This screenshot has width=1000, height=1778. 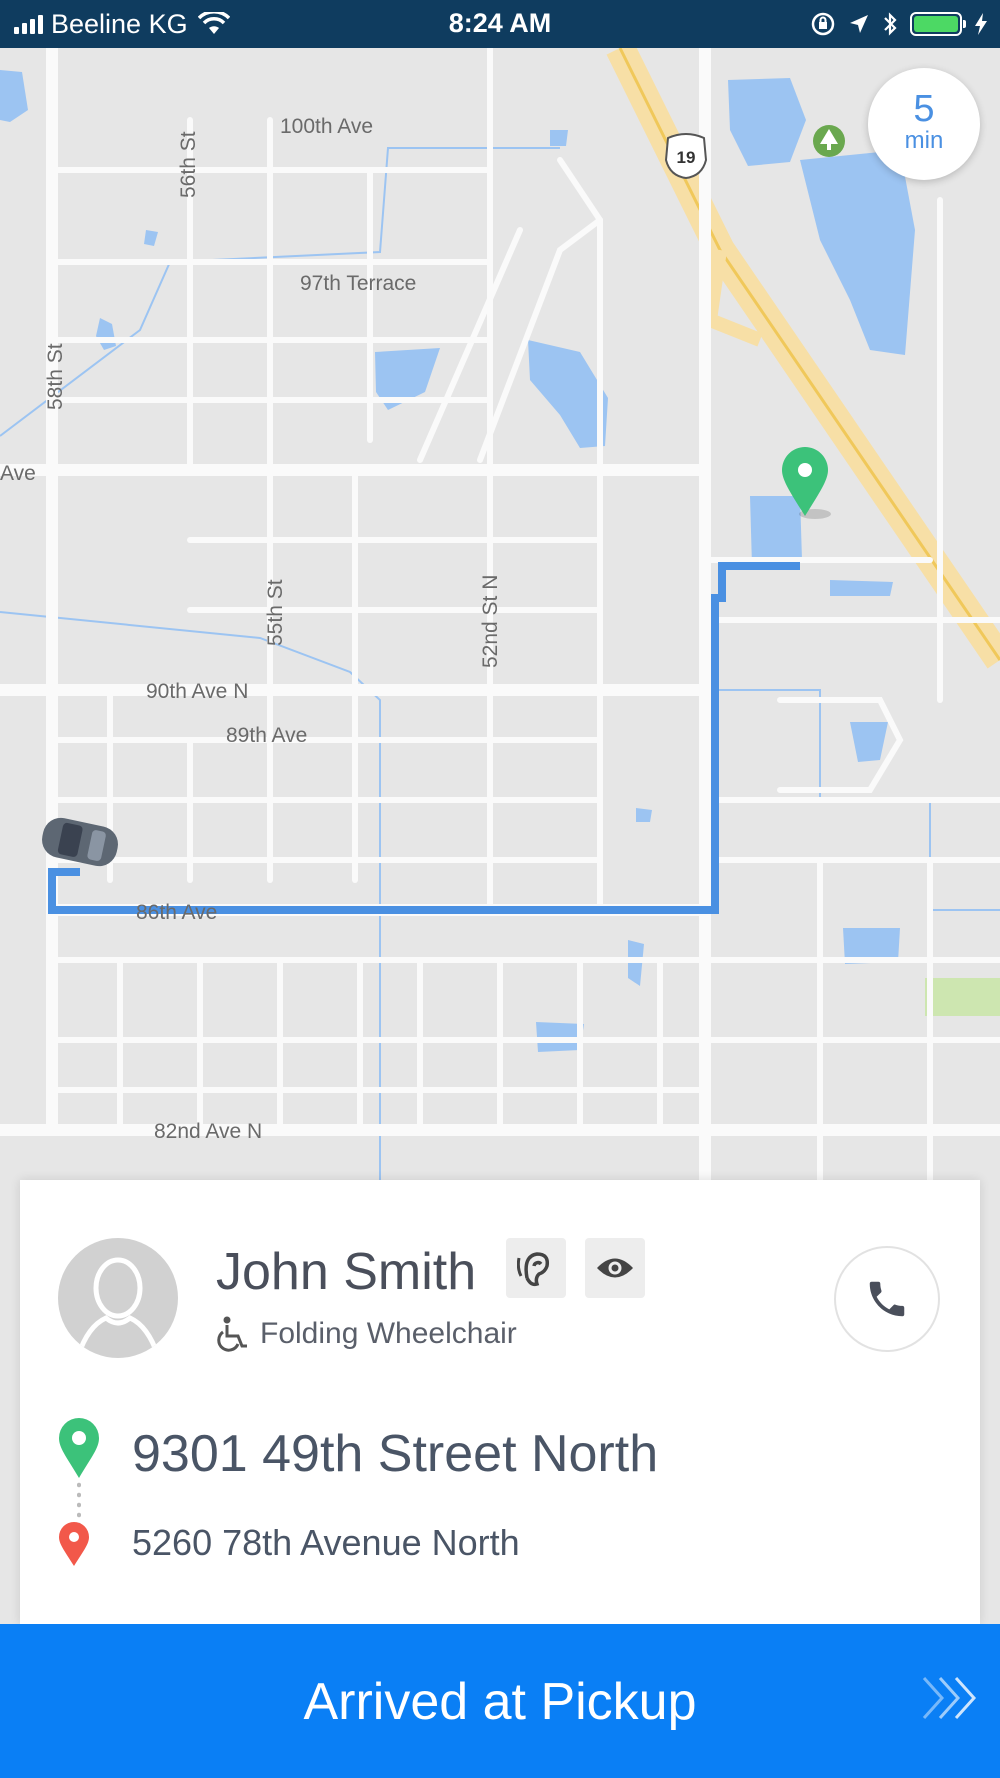 What do you see at coordinates (358, 283) in the screenshot?
I see `street-label-97th-terrace: 97th Terrace` at bounding box center [358, 283].